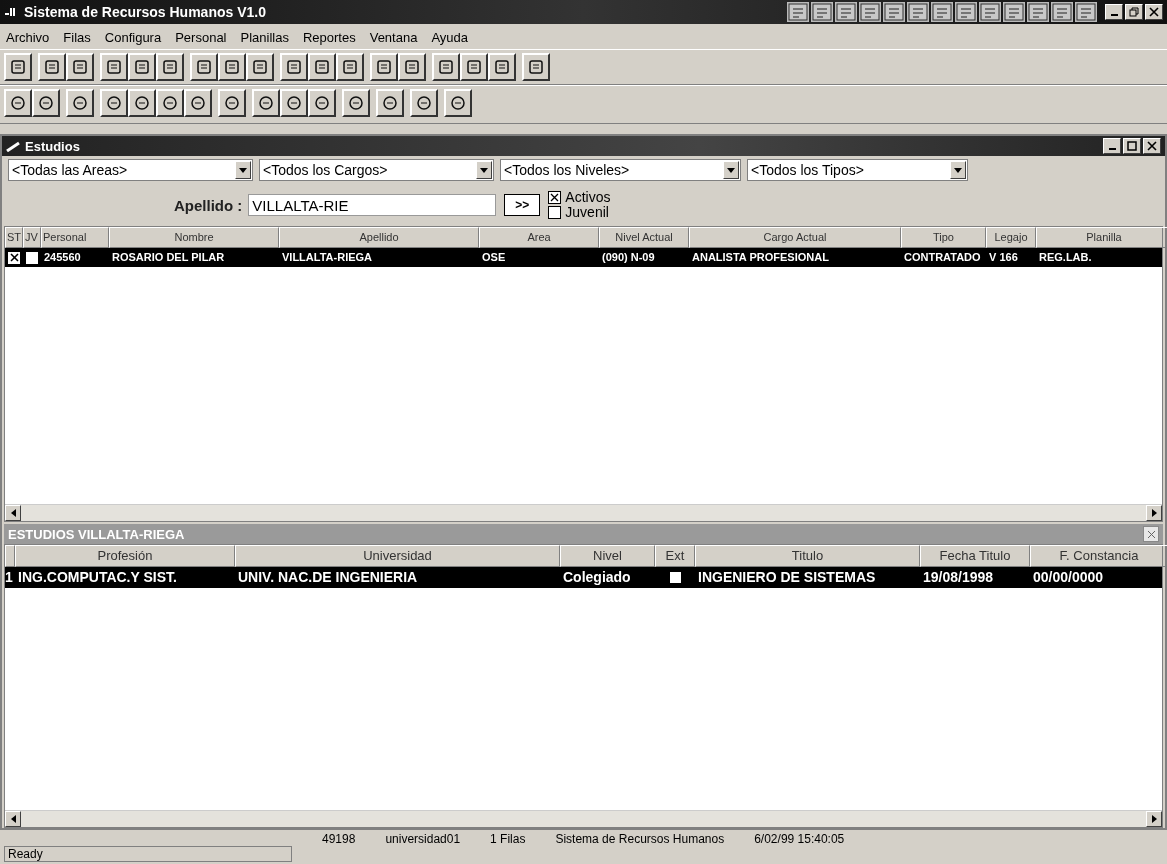 The width and height of the screenshot is (1167, 864). Describe the element at coordinates (372, 205) in the screenshot. I see `search-field: VILLALTA-RIE` at that location.